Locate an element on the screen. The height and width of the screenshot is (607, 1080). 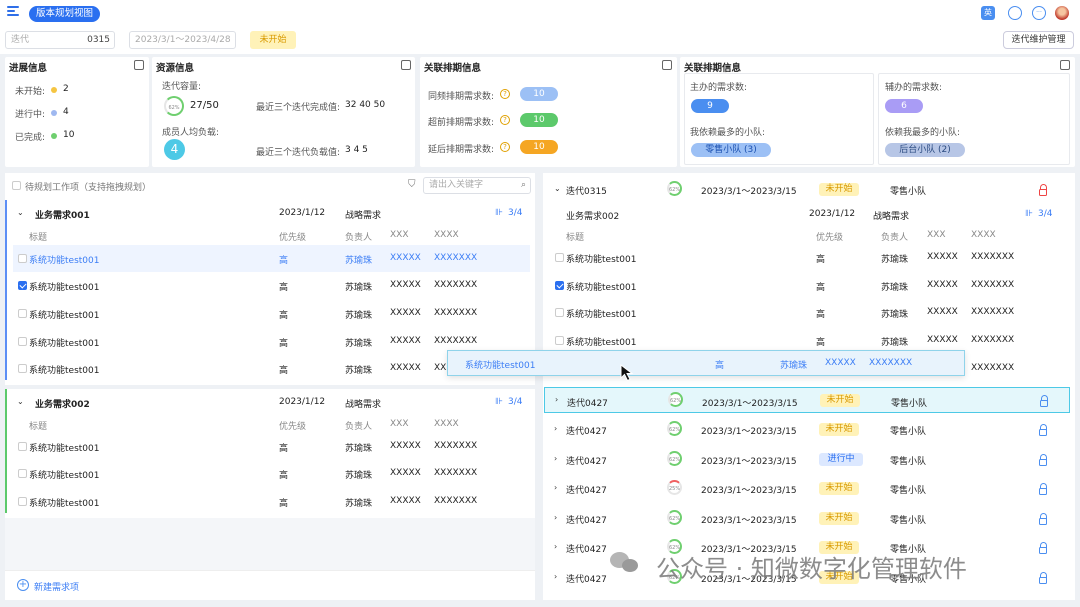
drag-ghost-row: 系统功能test001 高 苏瑜珠 XXXXX XXXXXXX is located at coordinates (706, 363).